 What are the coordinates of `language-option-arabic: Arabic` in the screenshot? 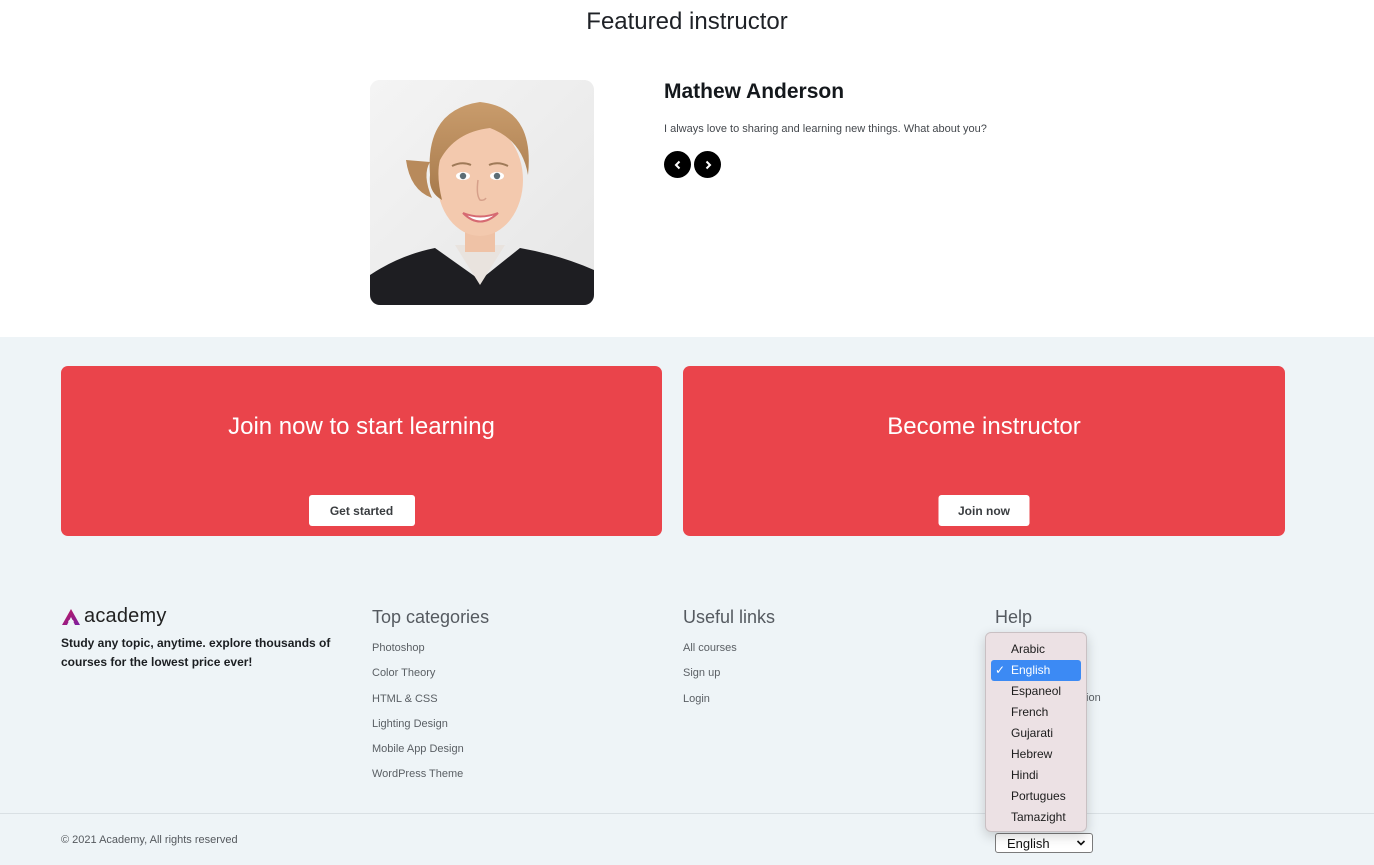 It's located at (1036, 649).